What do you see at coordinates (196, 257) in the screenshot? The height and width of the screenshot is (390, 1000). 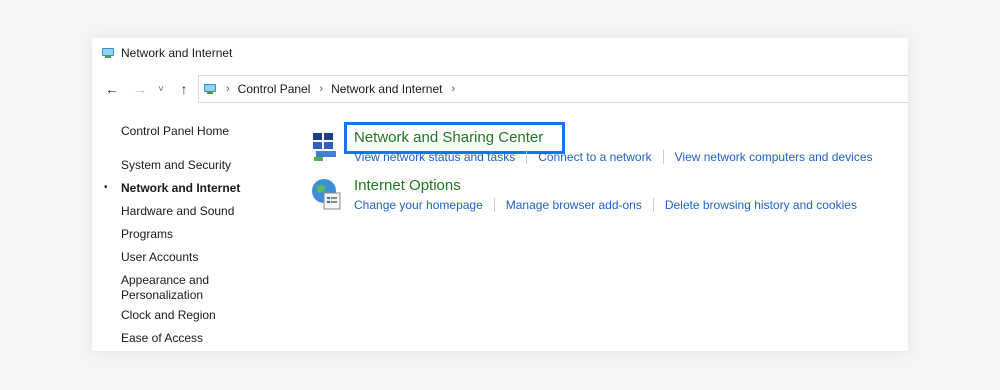 I see `sidebar-item-user-accounts: User Accounts` at bounding box center [196, 257].